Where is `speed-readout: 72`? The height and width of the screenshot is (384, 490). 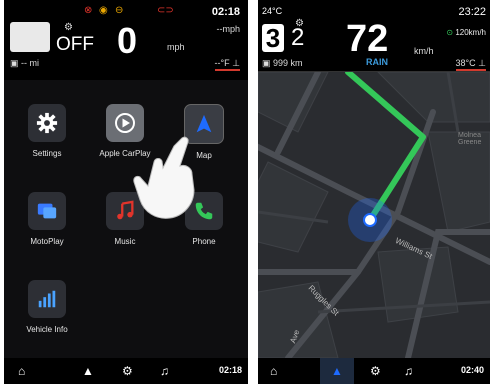 speed-readout: 72 is located at coordinates (367, 39).